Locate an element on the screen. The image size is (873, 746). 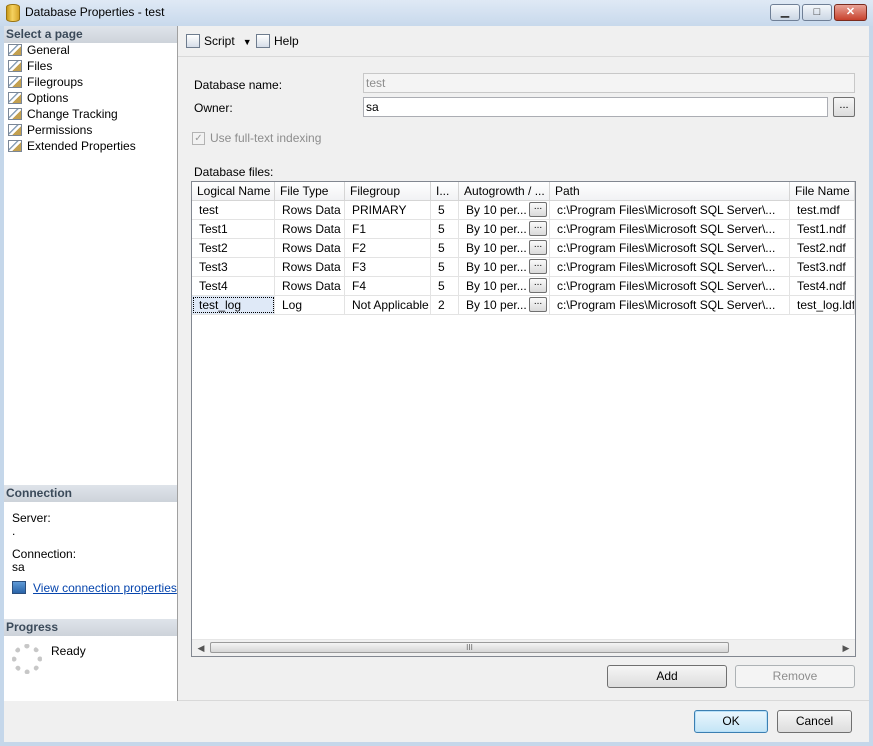
cell-filegroup: PRIMARY is located at coordinates (388, 210).